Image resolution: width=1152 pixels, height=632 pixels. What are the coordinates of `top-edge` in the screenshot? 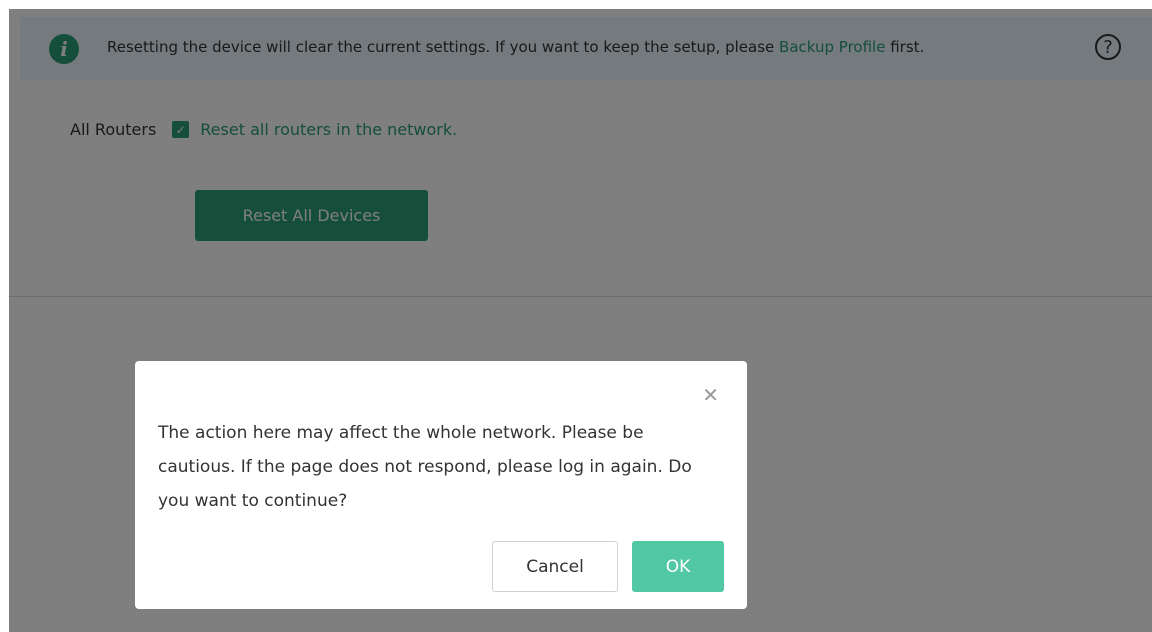 It's located at (576, 4).